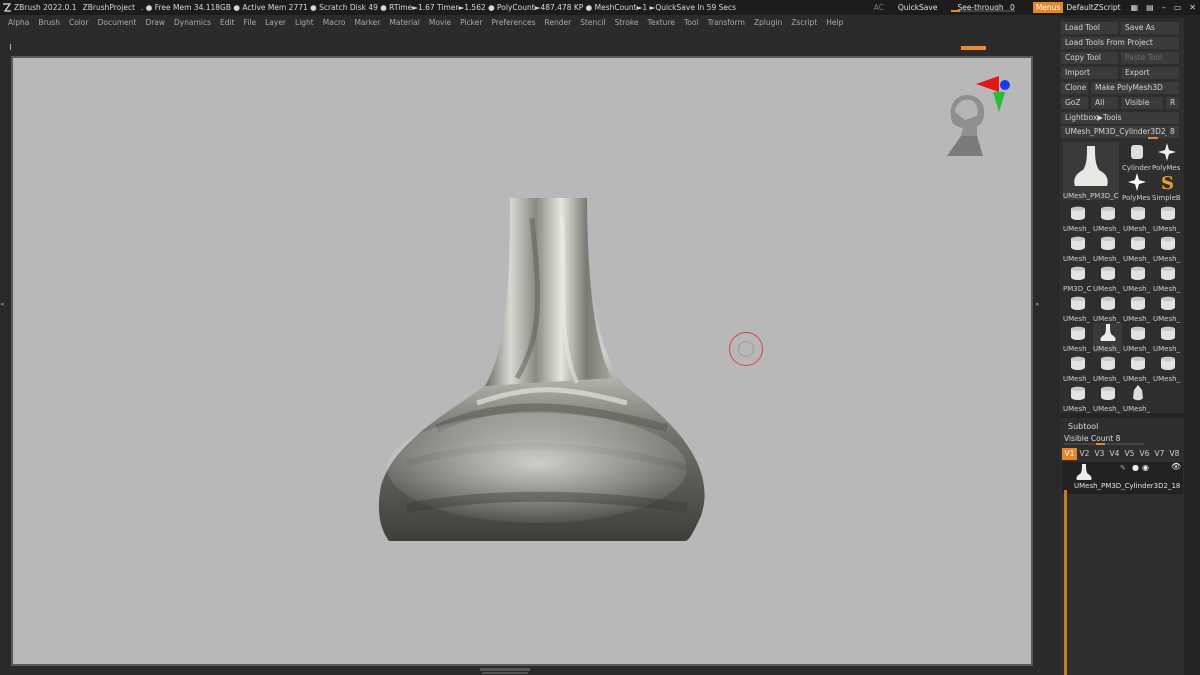  I want to click on menu-zplugin: Zplugin, so click(768, 22).